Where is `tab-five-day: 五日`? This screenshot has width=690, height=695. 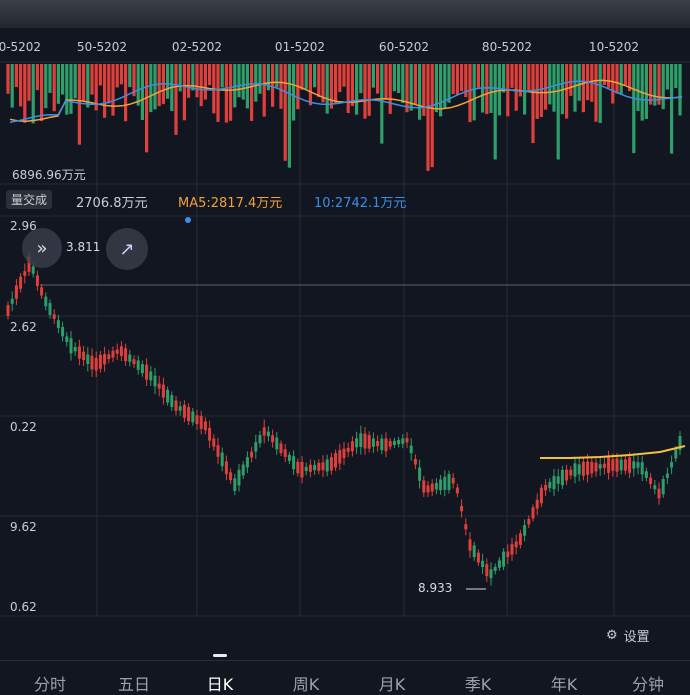
tab-five-day: 五日 is located at coordinates (134, 683).